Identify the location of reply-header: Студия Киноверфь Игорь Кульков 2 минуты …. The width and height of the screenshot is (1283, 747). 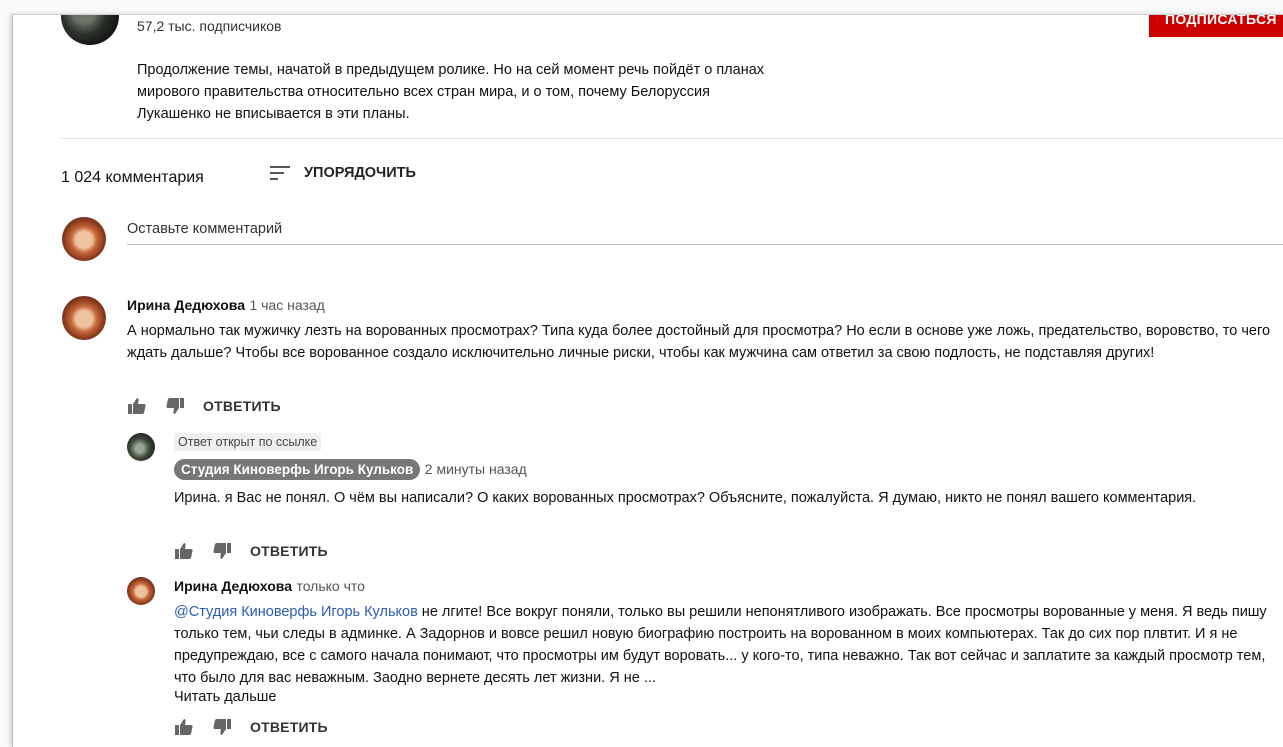
(350, 469).